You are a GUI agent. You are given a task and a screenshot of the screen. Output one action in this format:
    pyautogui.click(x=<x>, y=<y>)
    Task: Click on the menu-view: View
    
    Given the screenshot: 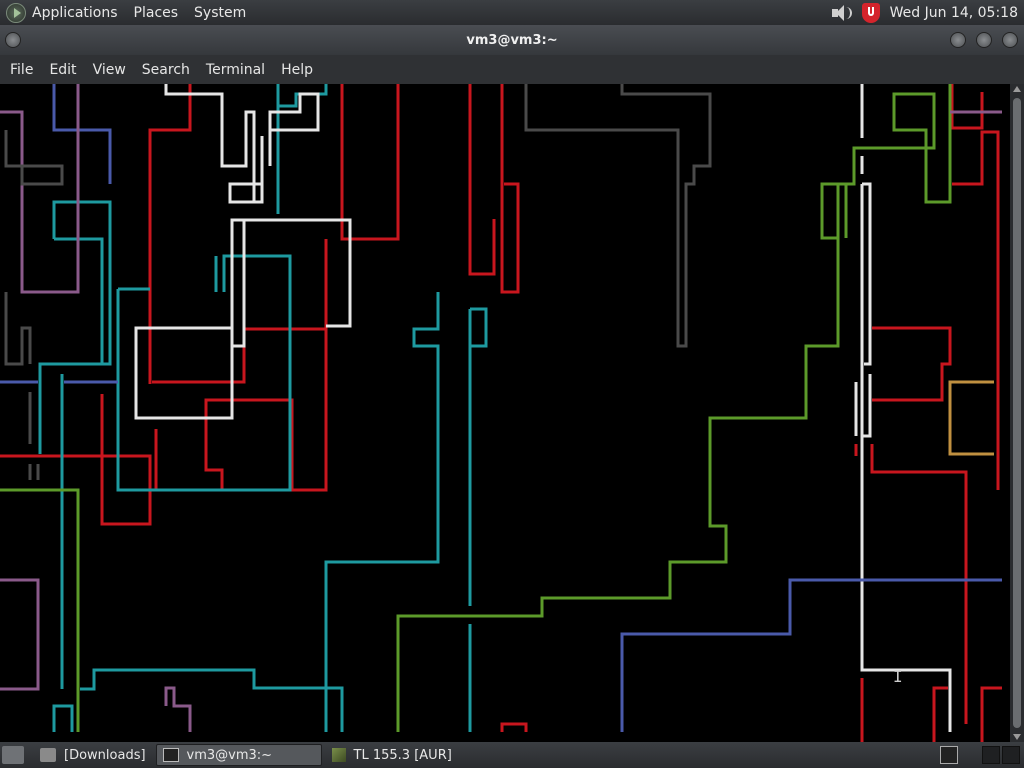 What is the action you would take?
    pyautogui.click(x=109, y=70)
    